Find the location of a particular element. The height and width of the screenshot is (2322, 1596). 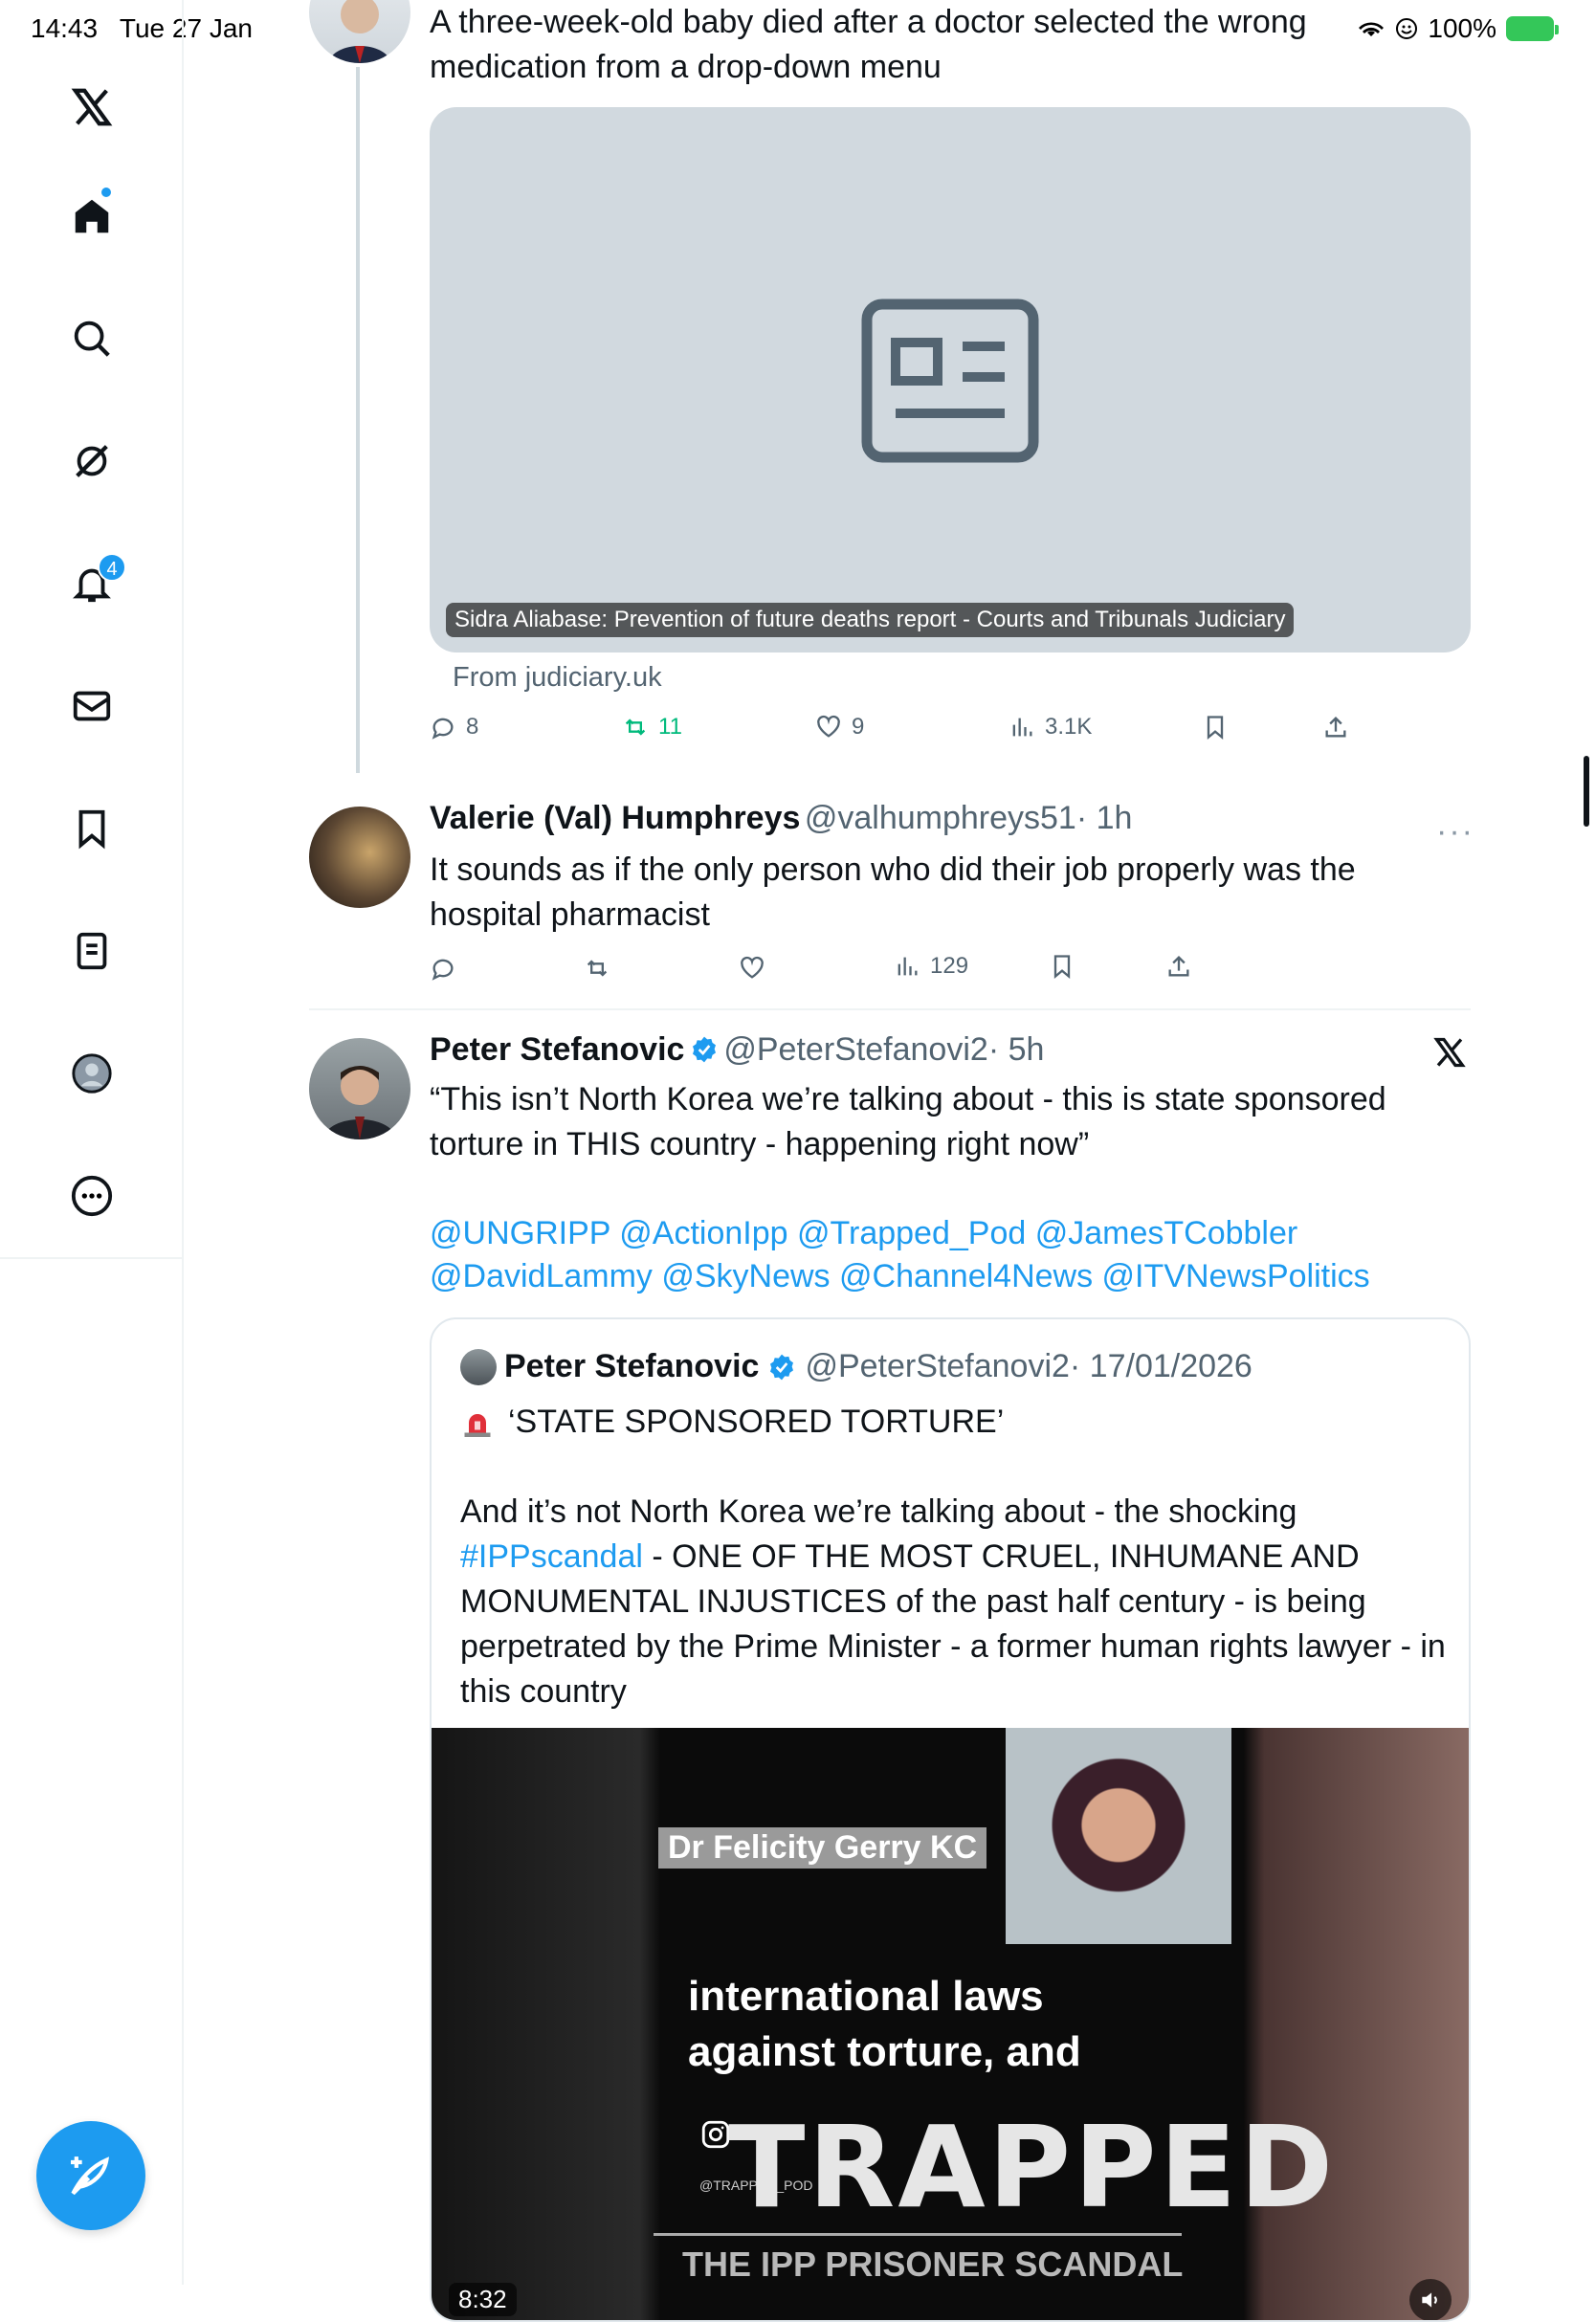

like-button: 9 is located at coordinates (840, 727).